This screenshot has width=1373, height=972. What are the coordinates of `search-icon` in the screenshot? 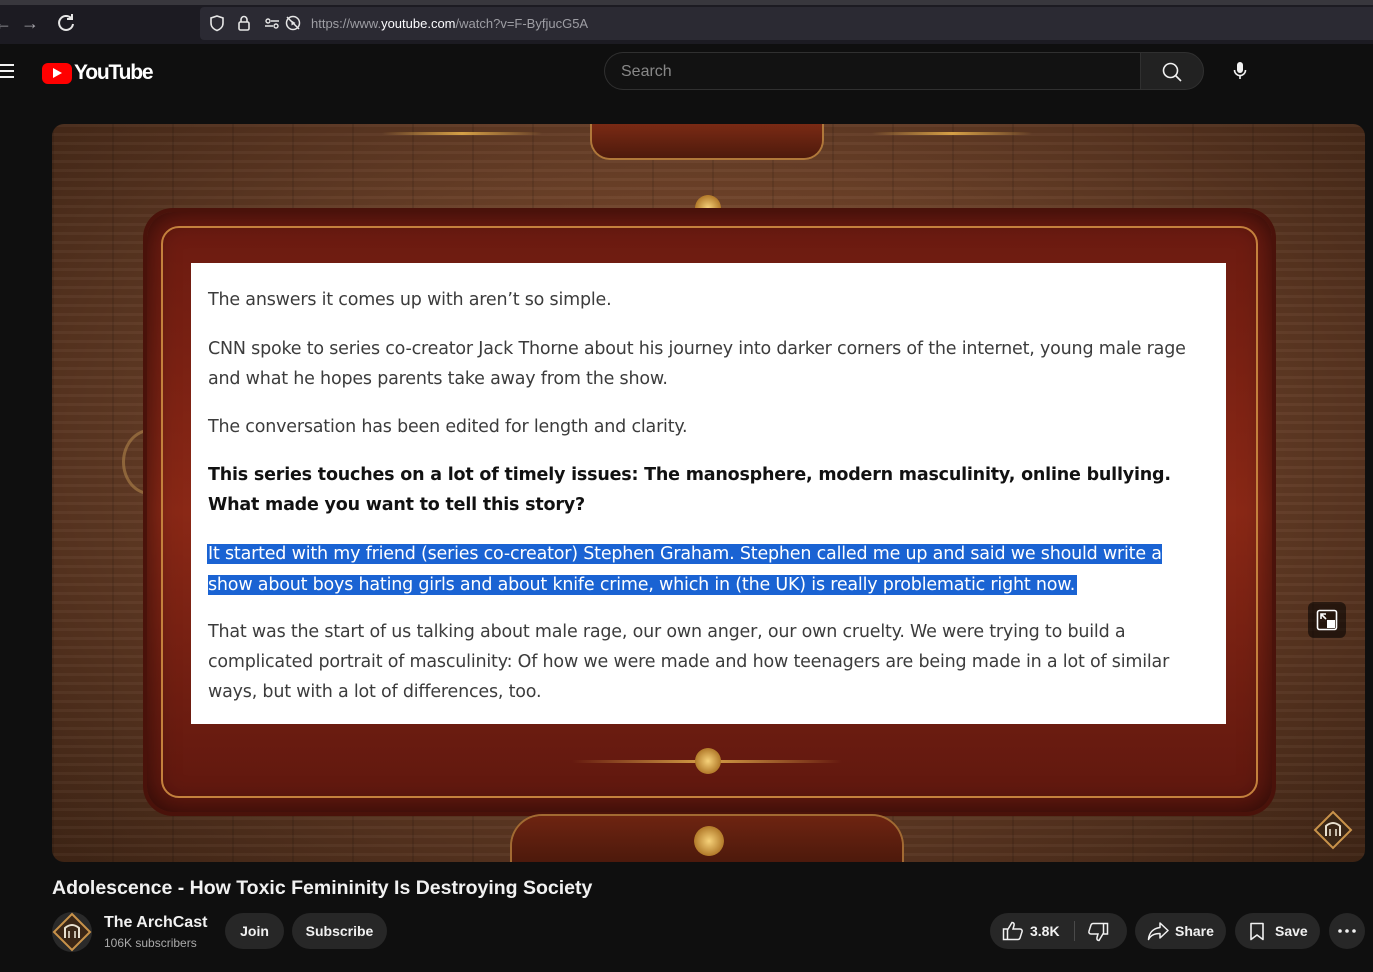 It's located at (1172, 72).